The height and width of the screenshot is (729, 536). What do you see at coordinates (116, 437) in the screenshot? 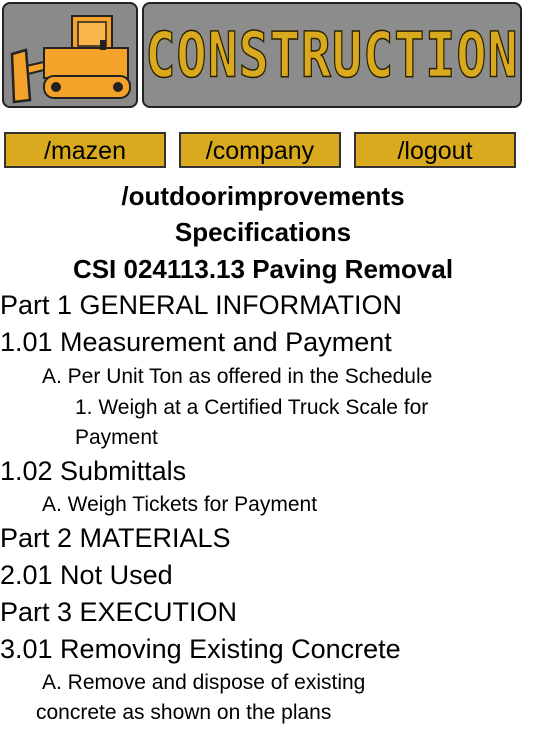
I see `section-1-01-item-a1-cont: Payment` at bounding box center [116, 437].